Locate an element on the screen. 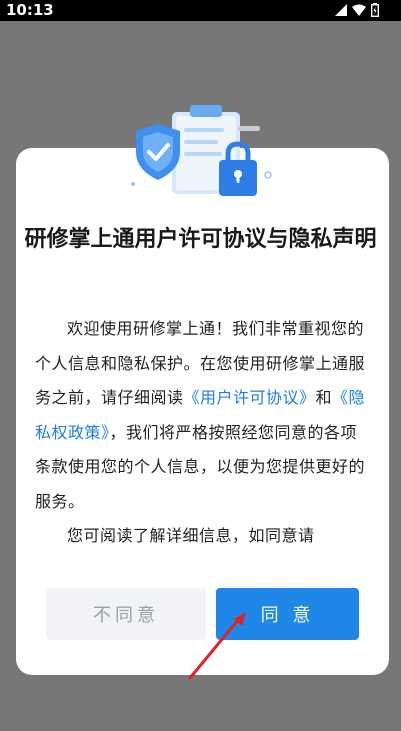 The height and width of the screenshot is (731, 401). agreement-paragraph-2: 您可阅读了解详细信息，如同意请 is located at coordinates (202, 536).